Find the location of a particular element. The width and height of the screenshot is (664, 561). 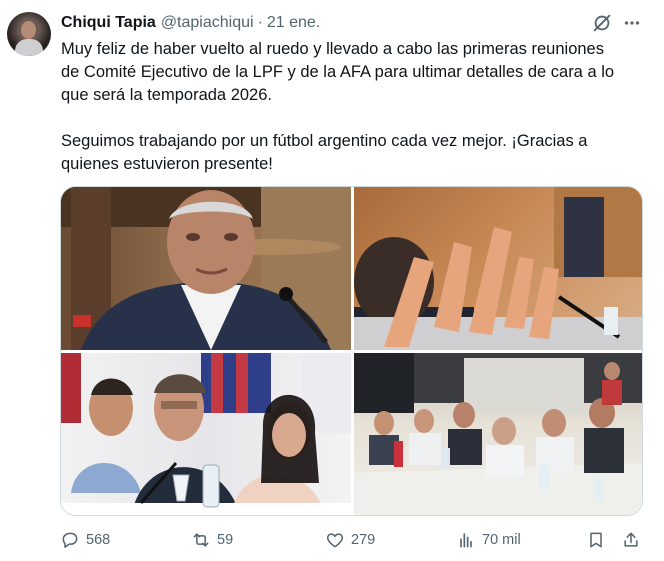

bookmark-button is located at coordinates (599, 540).